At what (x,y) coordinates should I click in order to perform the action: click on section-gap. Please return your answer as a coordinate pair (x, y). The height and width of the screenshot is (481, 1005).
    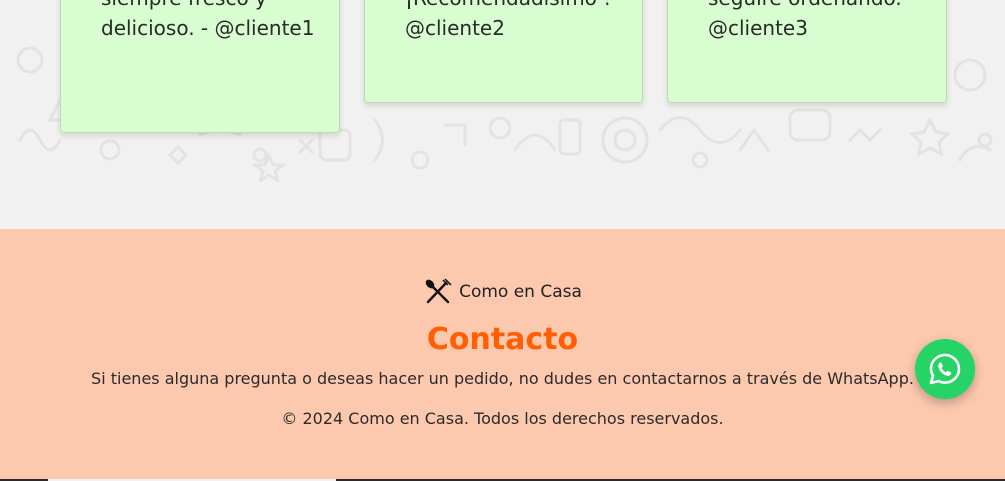
    Looking at the image, I should click on (502, 205).